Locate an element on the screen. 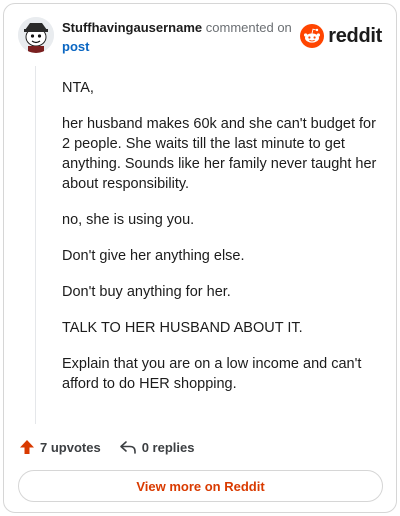 The width and height of the screenshot is (400, 516). upvote-count: 7 upvotes is located at coordinates (70, 447).